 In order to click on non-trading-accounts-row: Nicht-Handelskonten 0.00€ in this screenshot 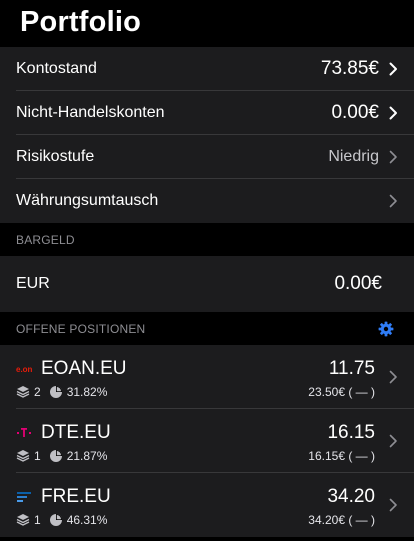, I will do `click(207, 113)`.